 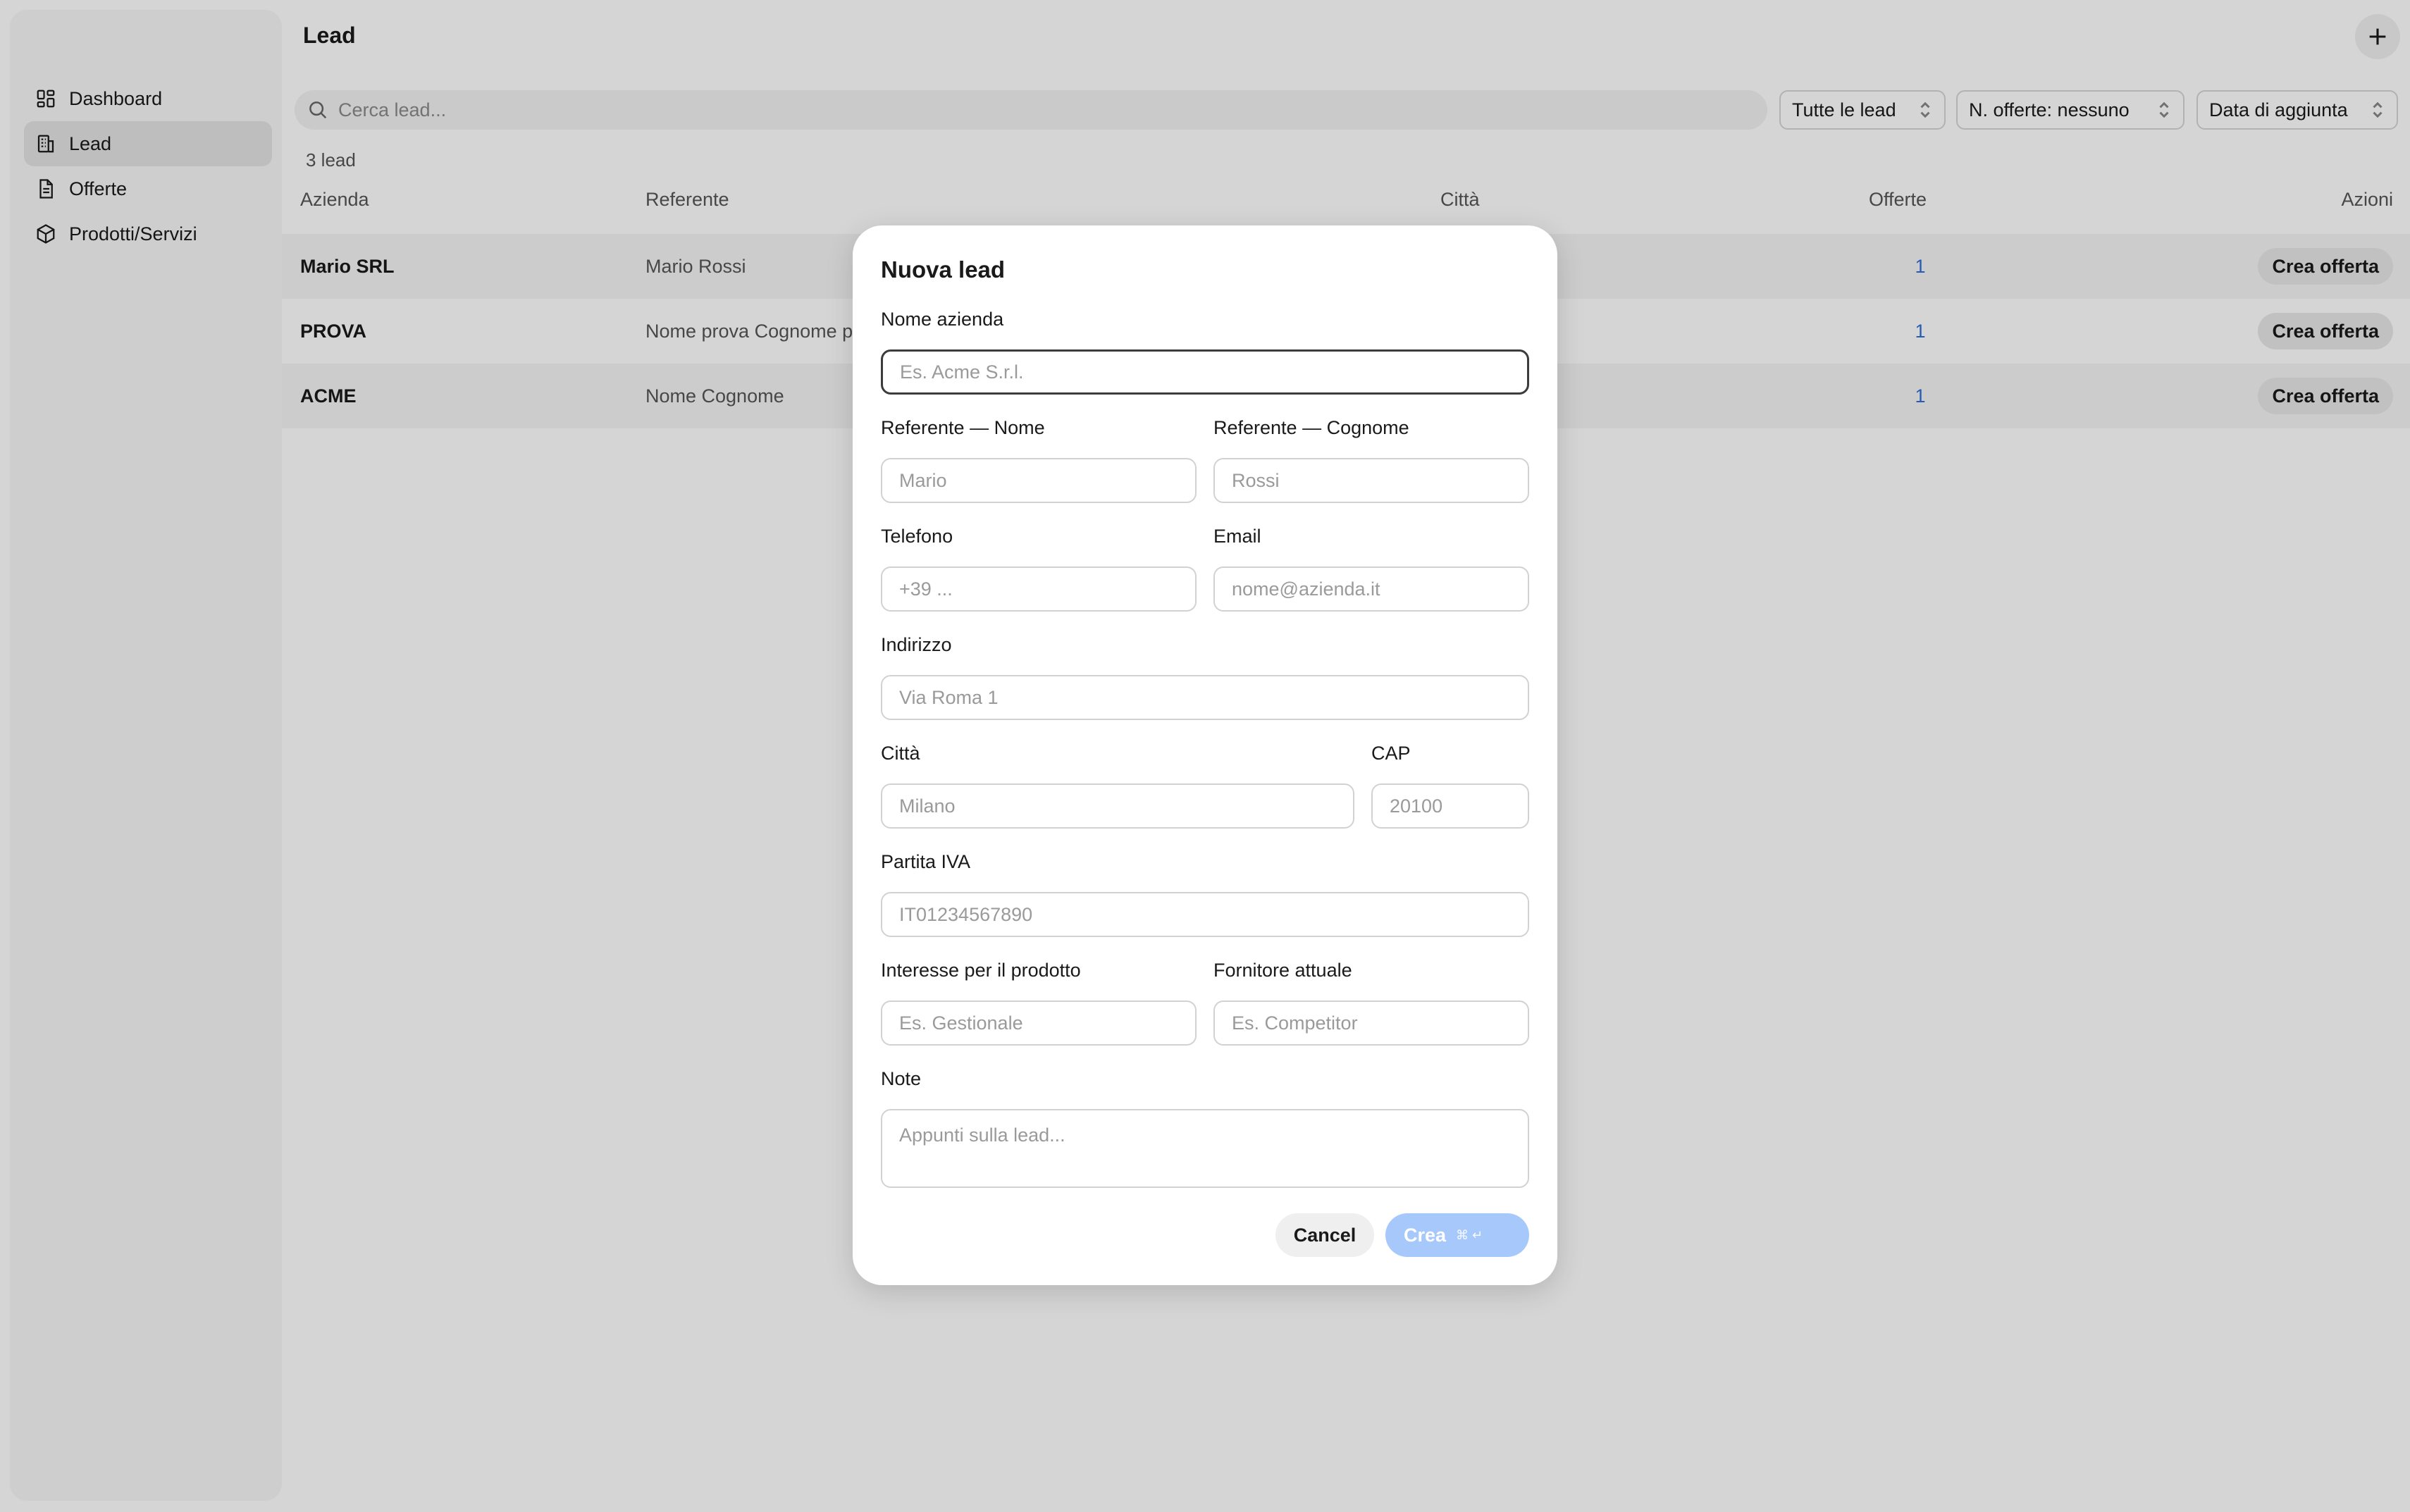 I want to click on piva-label: Partita IVA, so click(x=926, y=861).